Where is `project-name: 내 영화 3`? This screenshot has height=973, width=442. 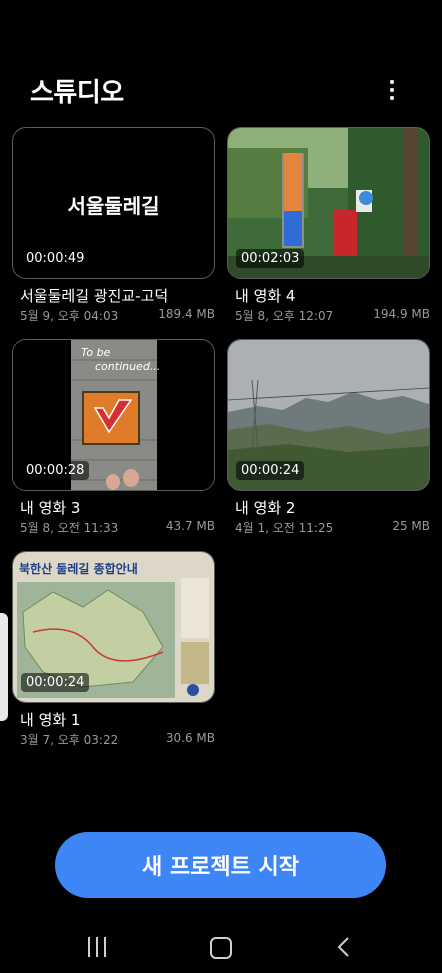
project-name: 내 영화 3 is located at coordinates (50, 508).